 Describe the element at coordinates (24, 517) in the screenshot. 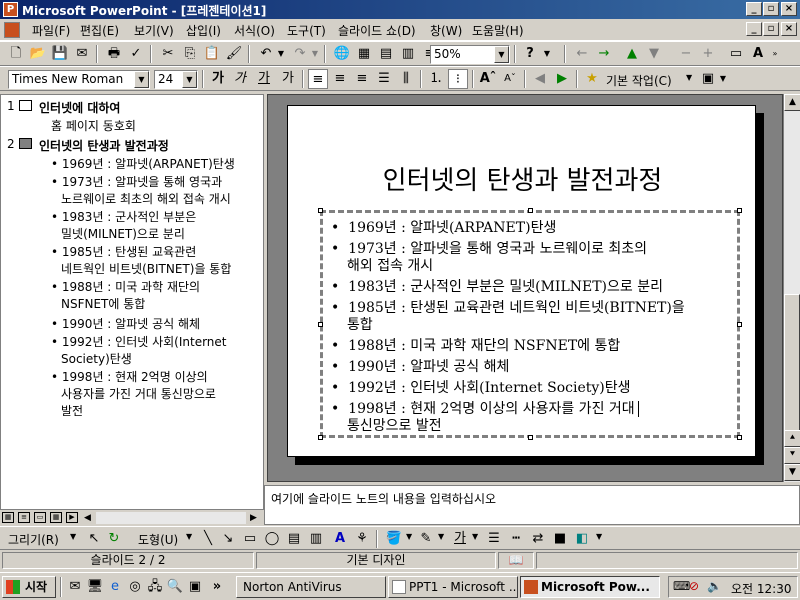

I see `outline-view-icon: ≡` at that location.